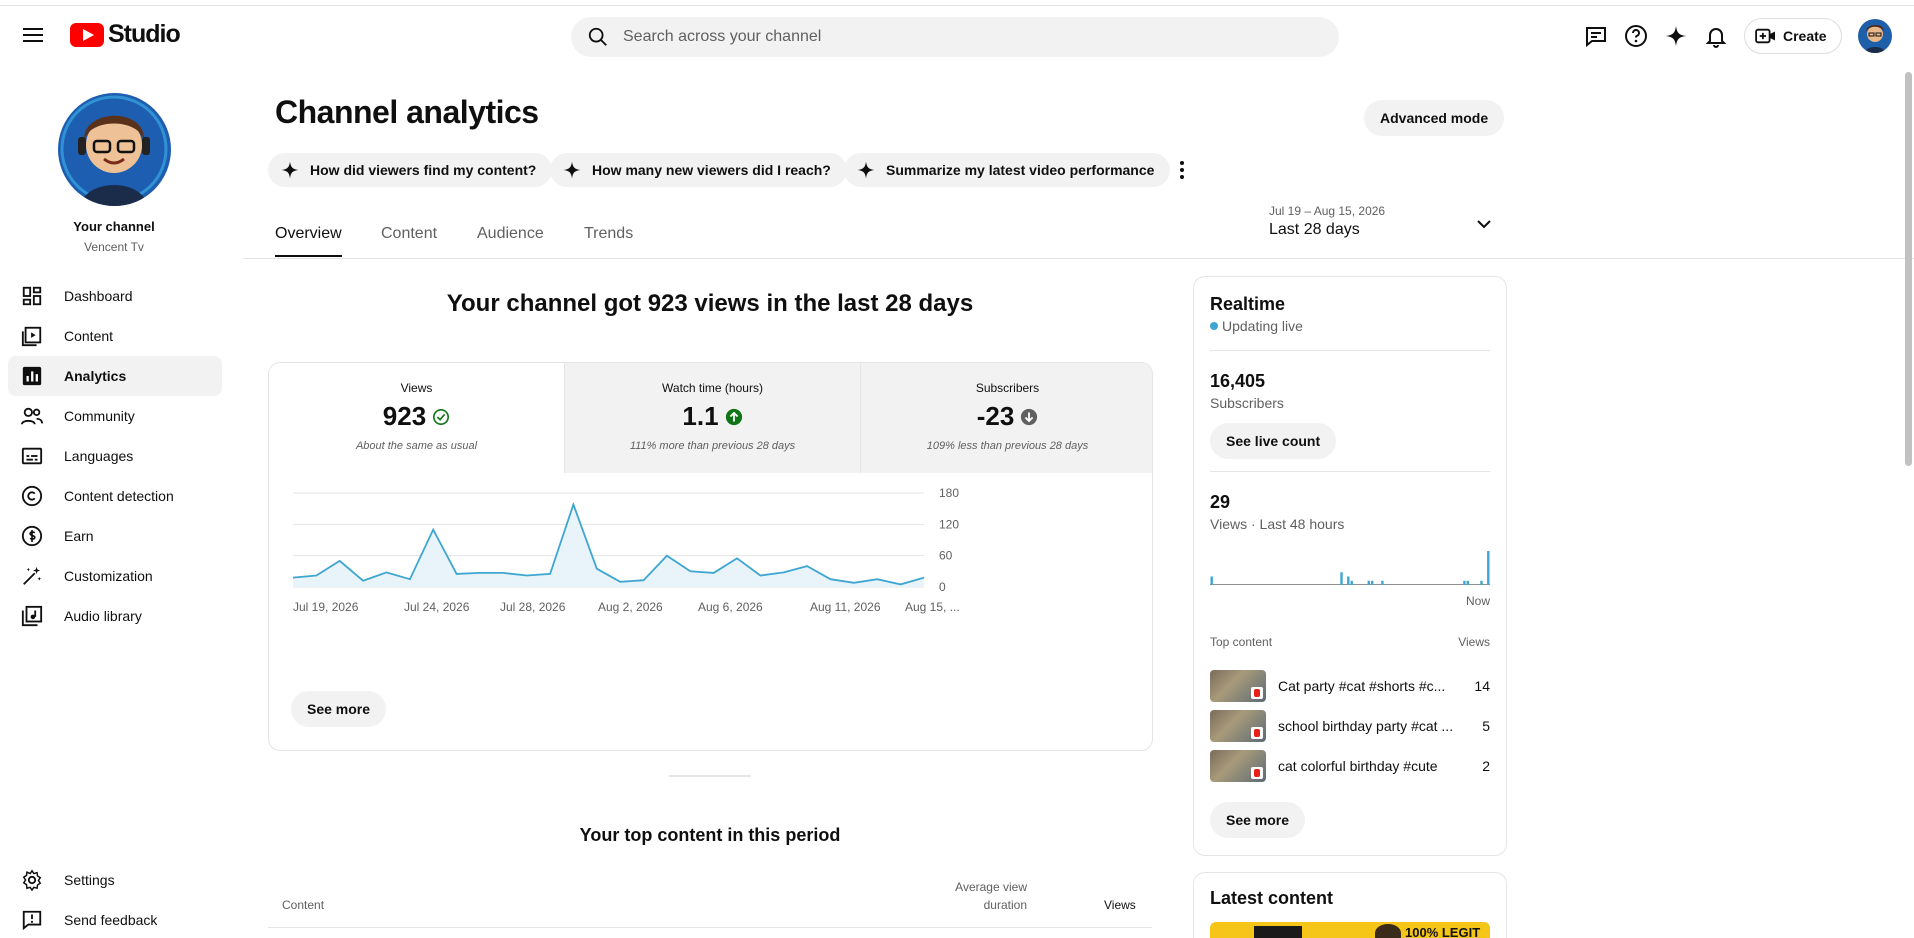 Image resolution: width=1914 pixels, height=938 pixels. I want to click on sidebar-item-label: Audio library, so click(103, 616).